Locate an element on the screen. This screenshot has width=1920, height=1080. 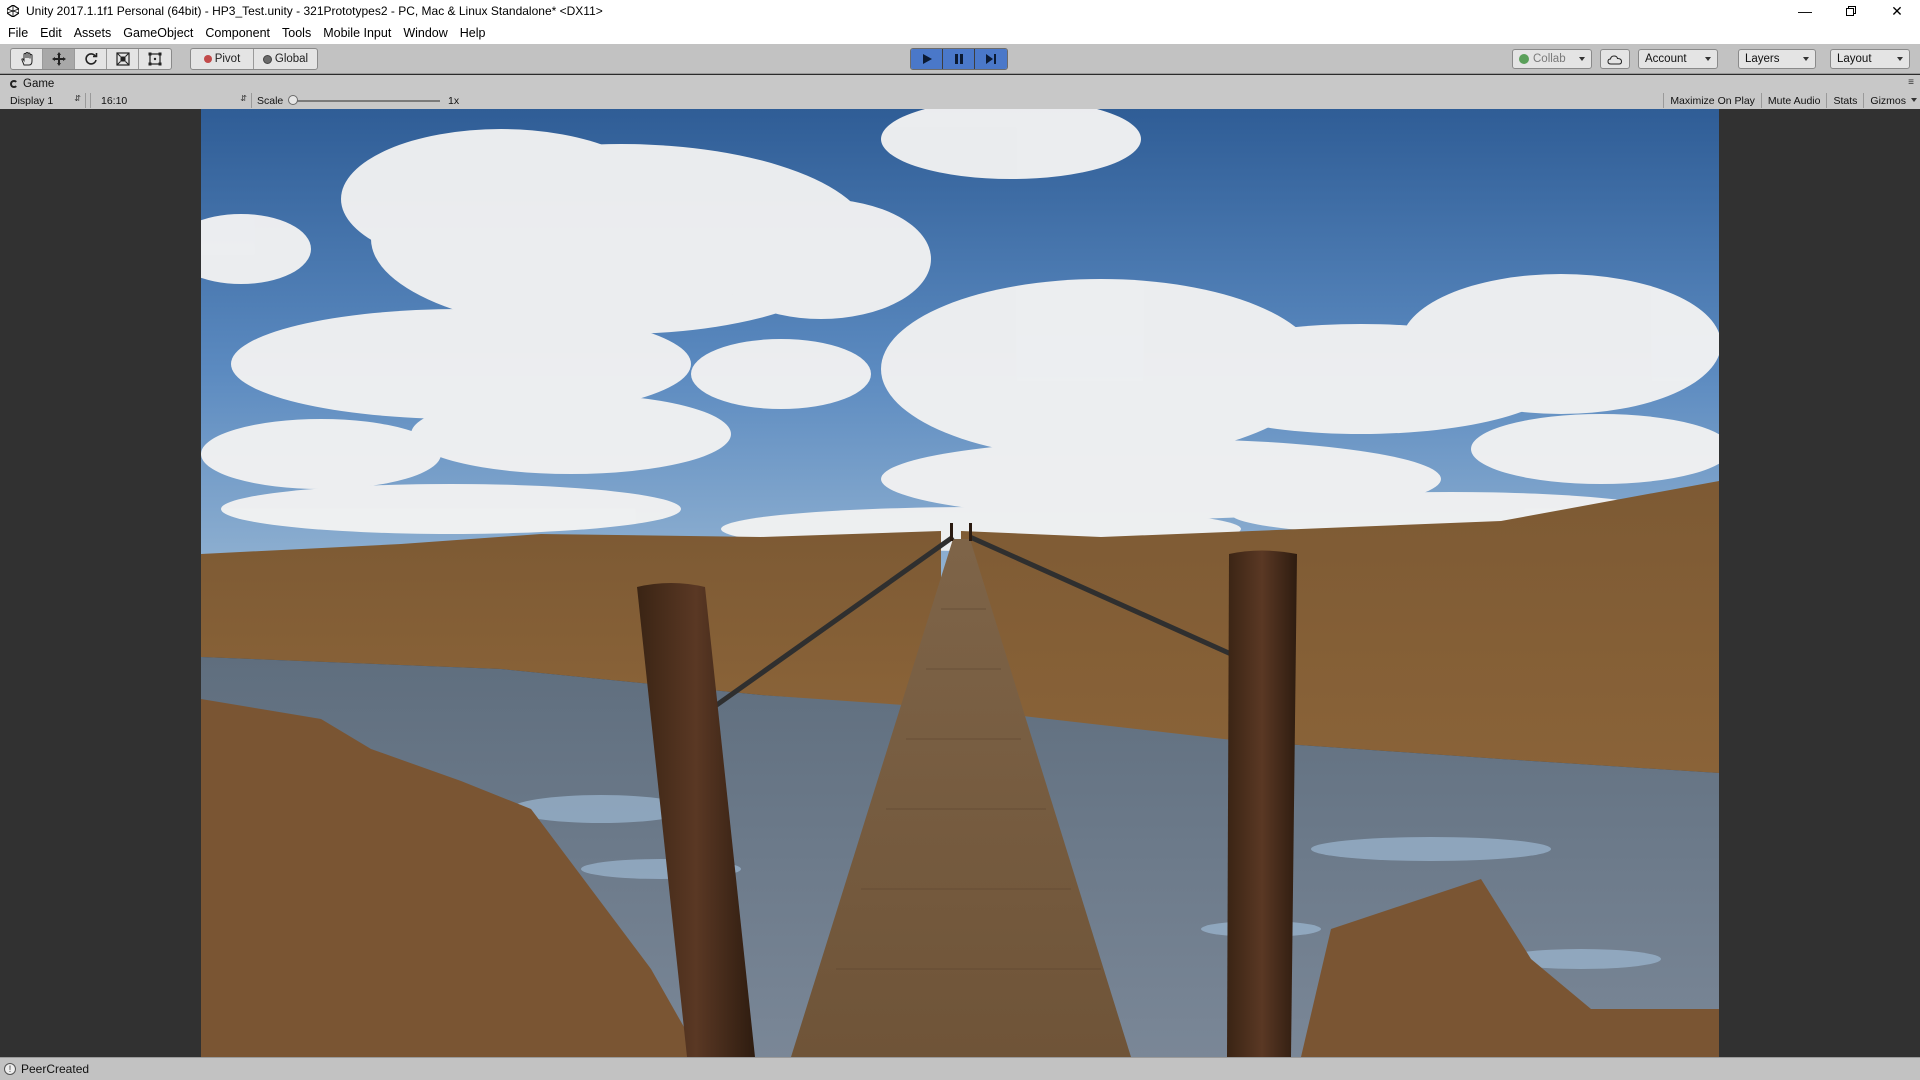
layers-label: Layers is located at coordinates (1762, 59).